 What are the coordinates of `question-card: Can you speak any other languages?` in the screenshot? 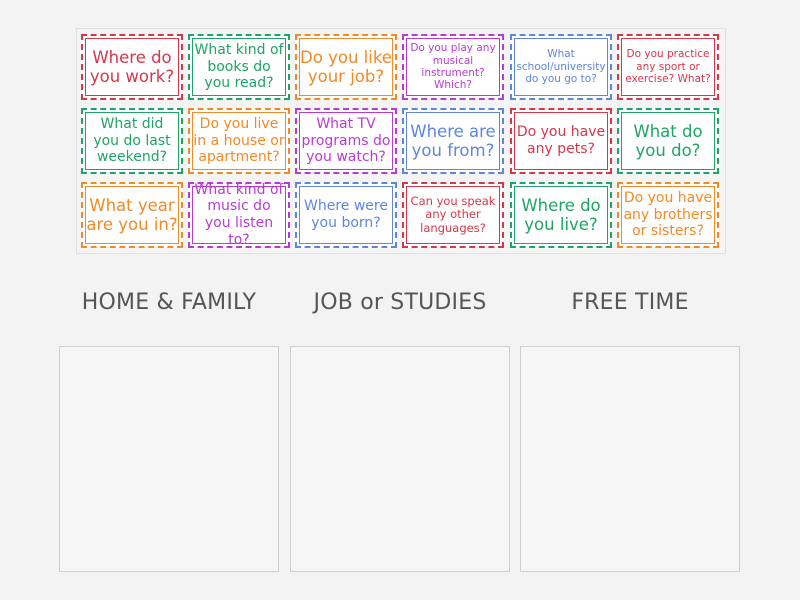 It's located at (453, 215).